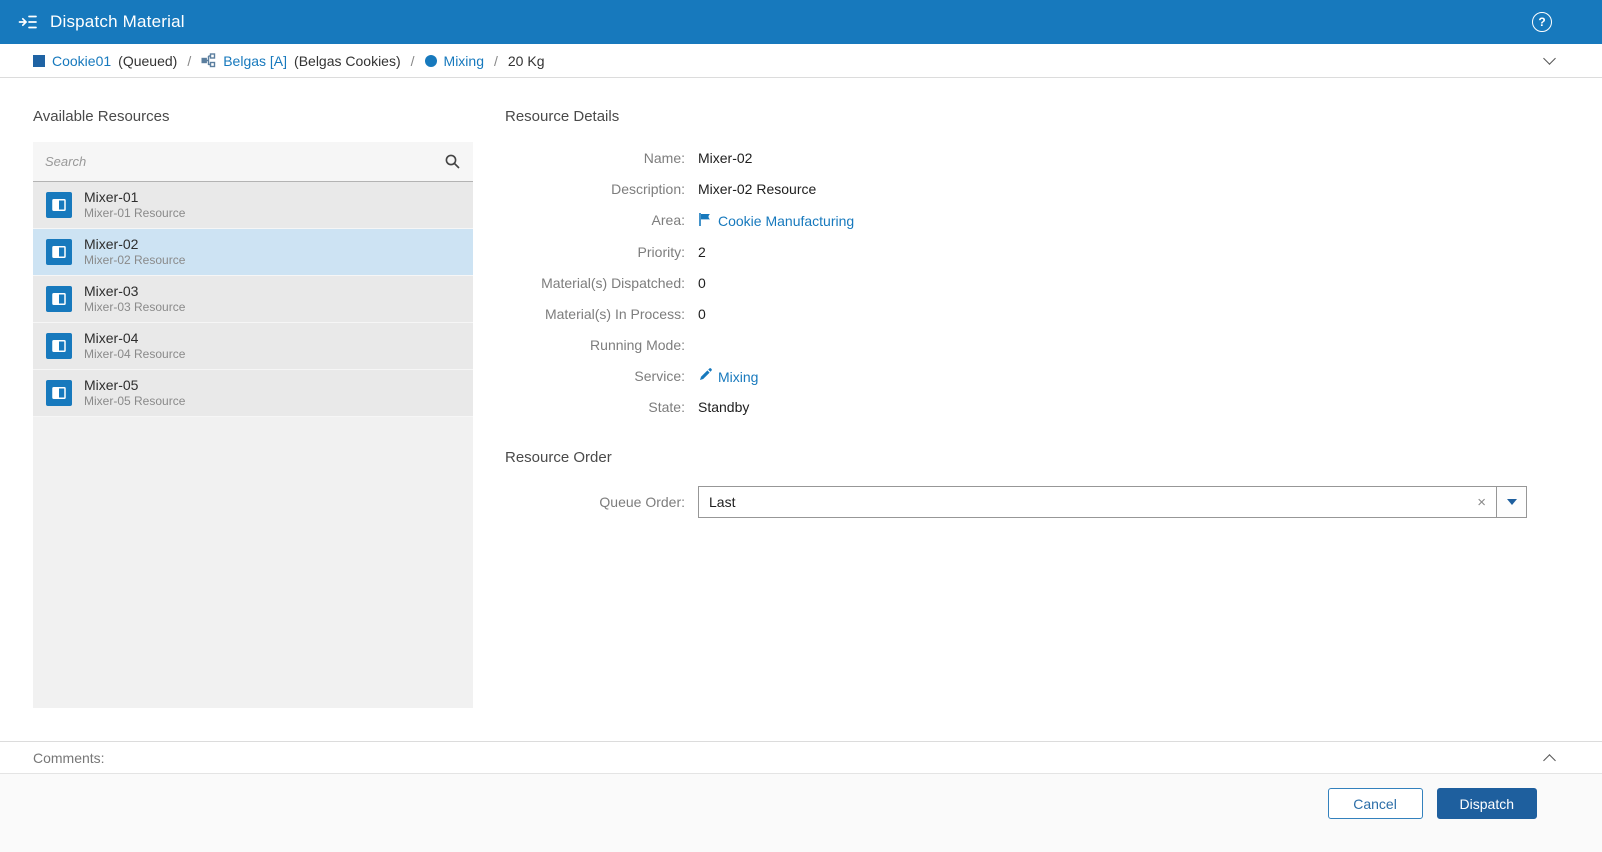 This screenshot has height=852, width=1602. I want to click on area-icon, so click(705, 221).